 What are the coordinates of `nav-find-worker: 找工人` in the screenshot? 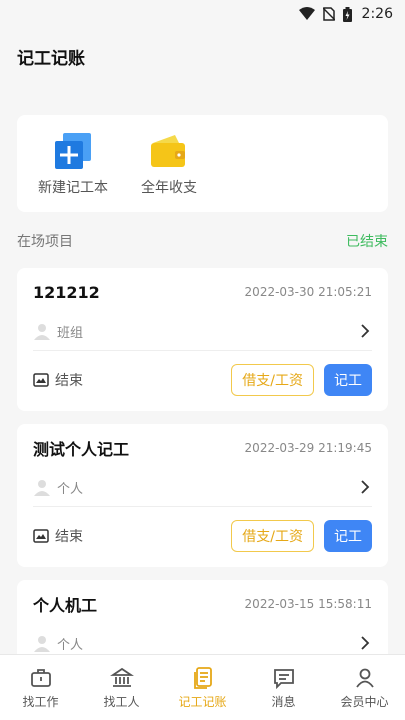 It's located at (121, 687).